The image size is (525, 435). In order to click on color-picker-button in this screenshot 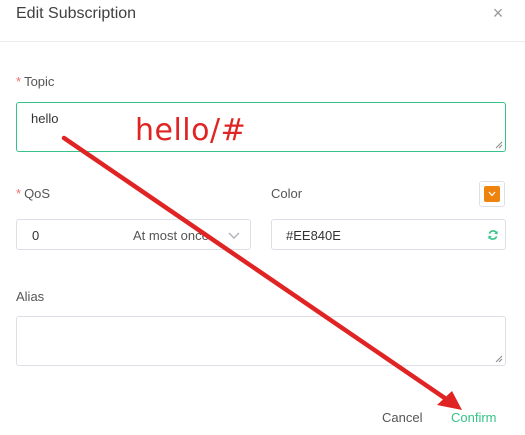, I will do `click(492, 194)`.